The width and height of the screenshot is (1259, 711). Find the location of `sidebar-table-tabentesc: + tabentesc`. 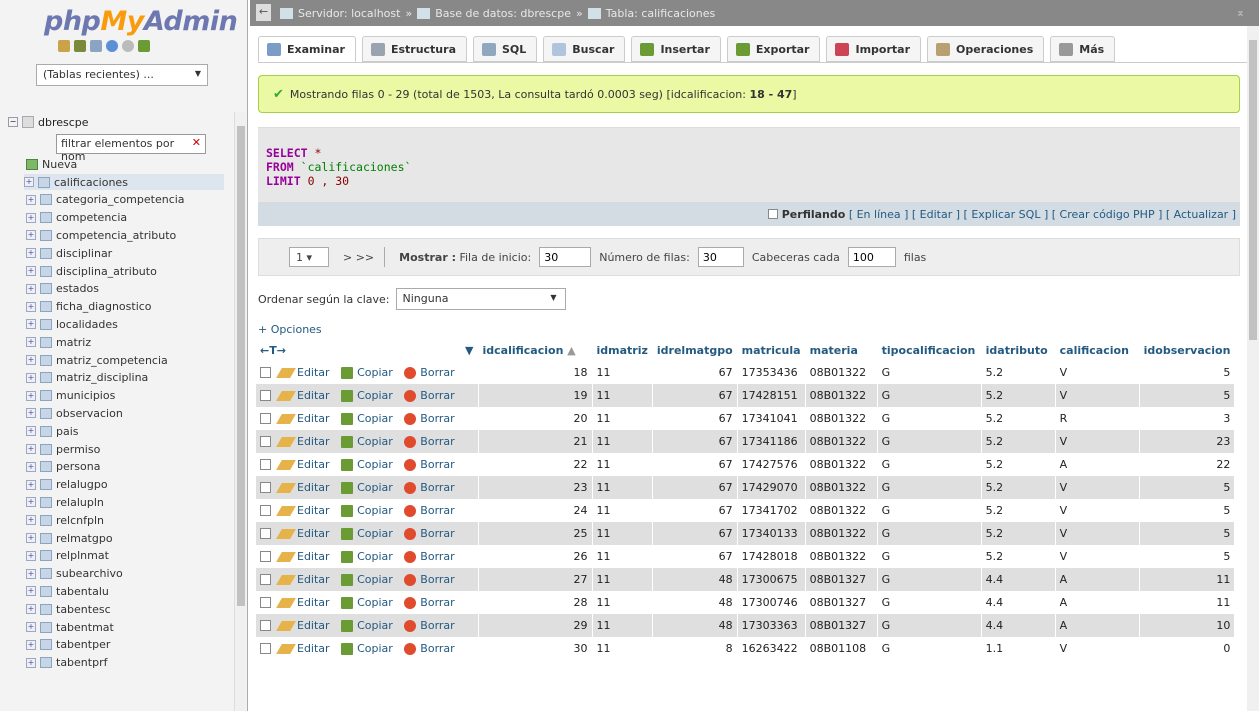

sidebar-table-tabentesc: + tabentesc is located at coordinates (68, 609).